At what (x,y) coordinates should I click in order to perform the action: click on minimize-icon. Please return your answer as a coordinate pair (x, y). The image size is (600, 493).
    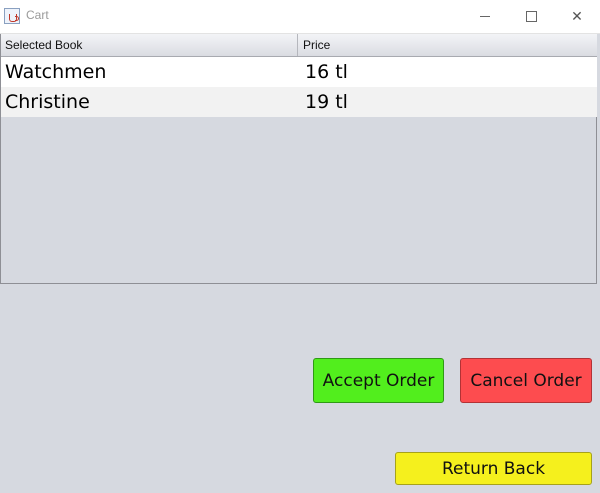
    Looking at the image, I should click on (485, 16).